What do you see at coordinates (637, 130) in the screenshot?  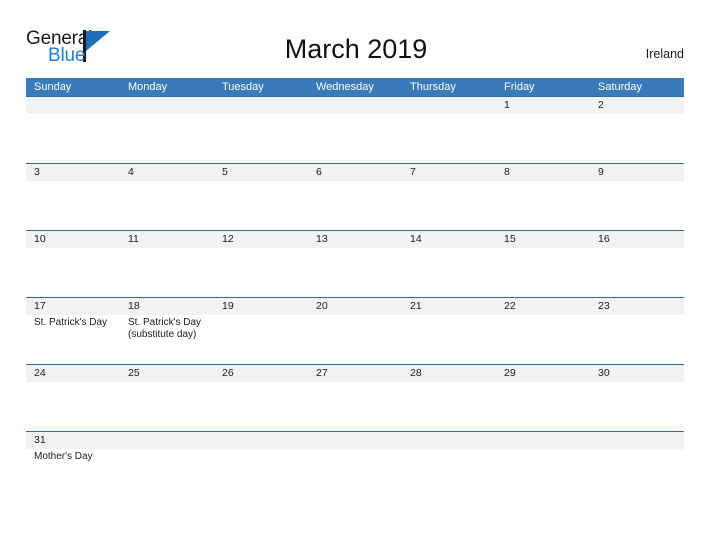 I see `day-cell: 2` at bounding box center [637, 130].